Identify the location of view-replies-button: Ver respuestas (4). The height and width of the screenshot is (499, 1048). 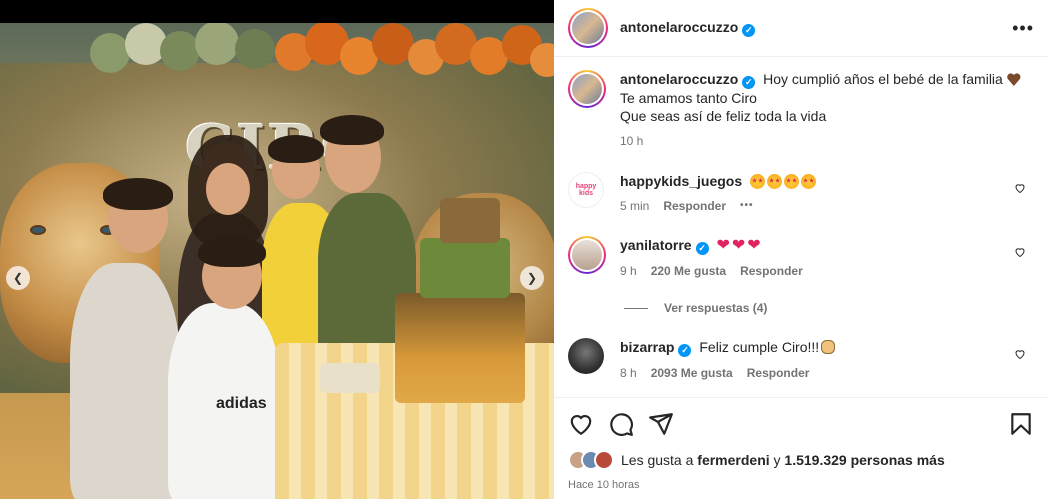
(695, 308).